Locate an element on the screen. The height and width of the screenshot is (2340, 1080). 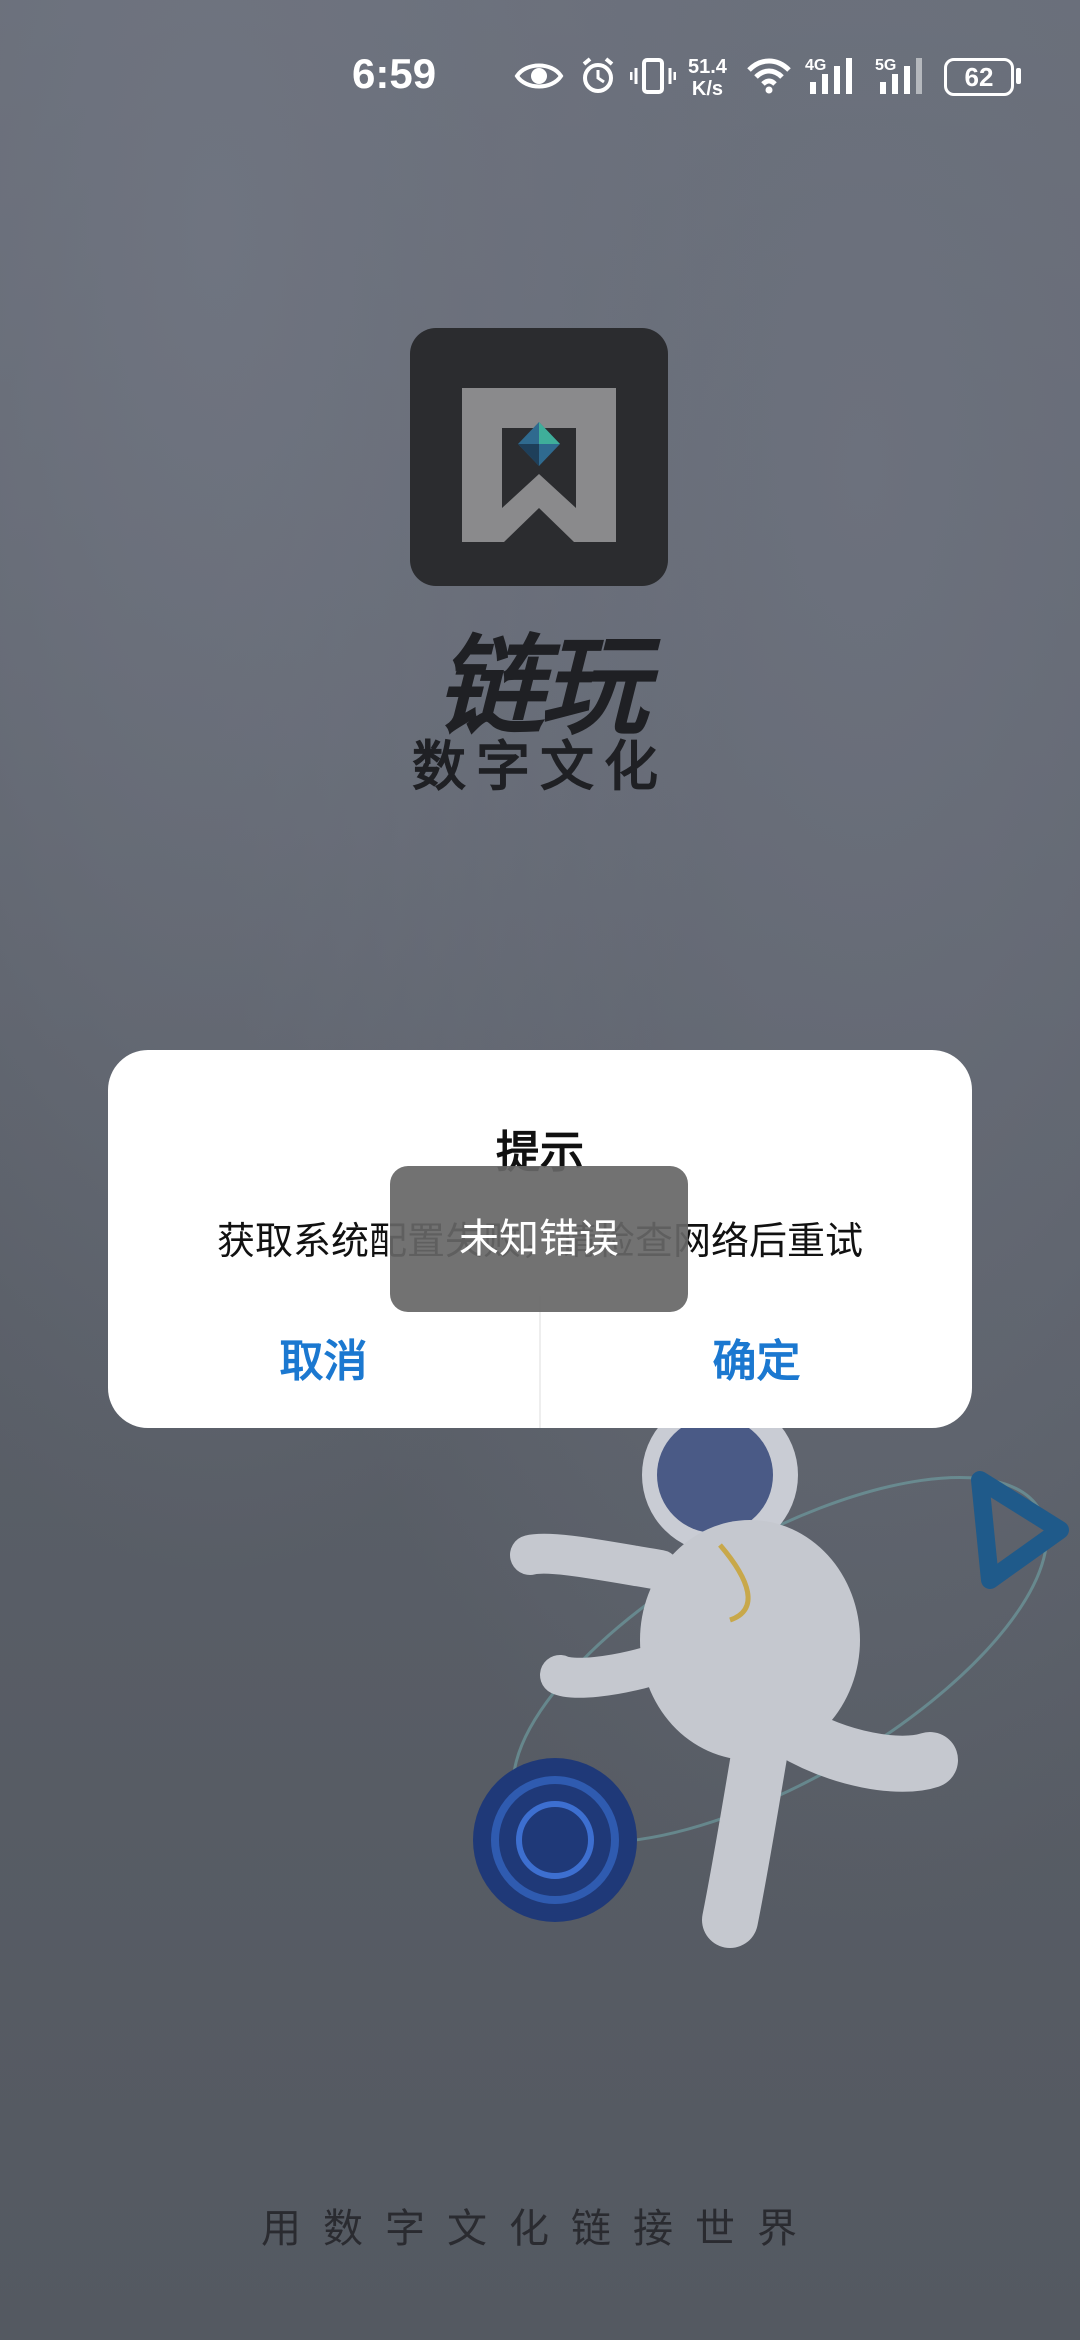
vibrate-icon is located at coordinates (653, 76).